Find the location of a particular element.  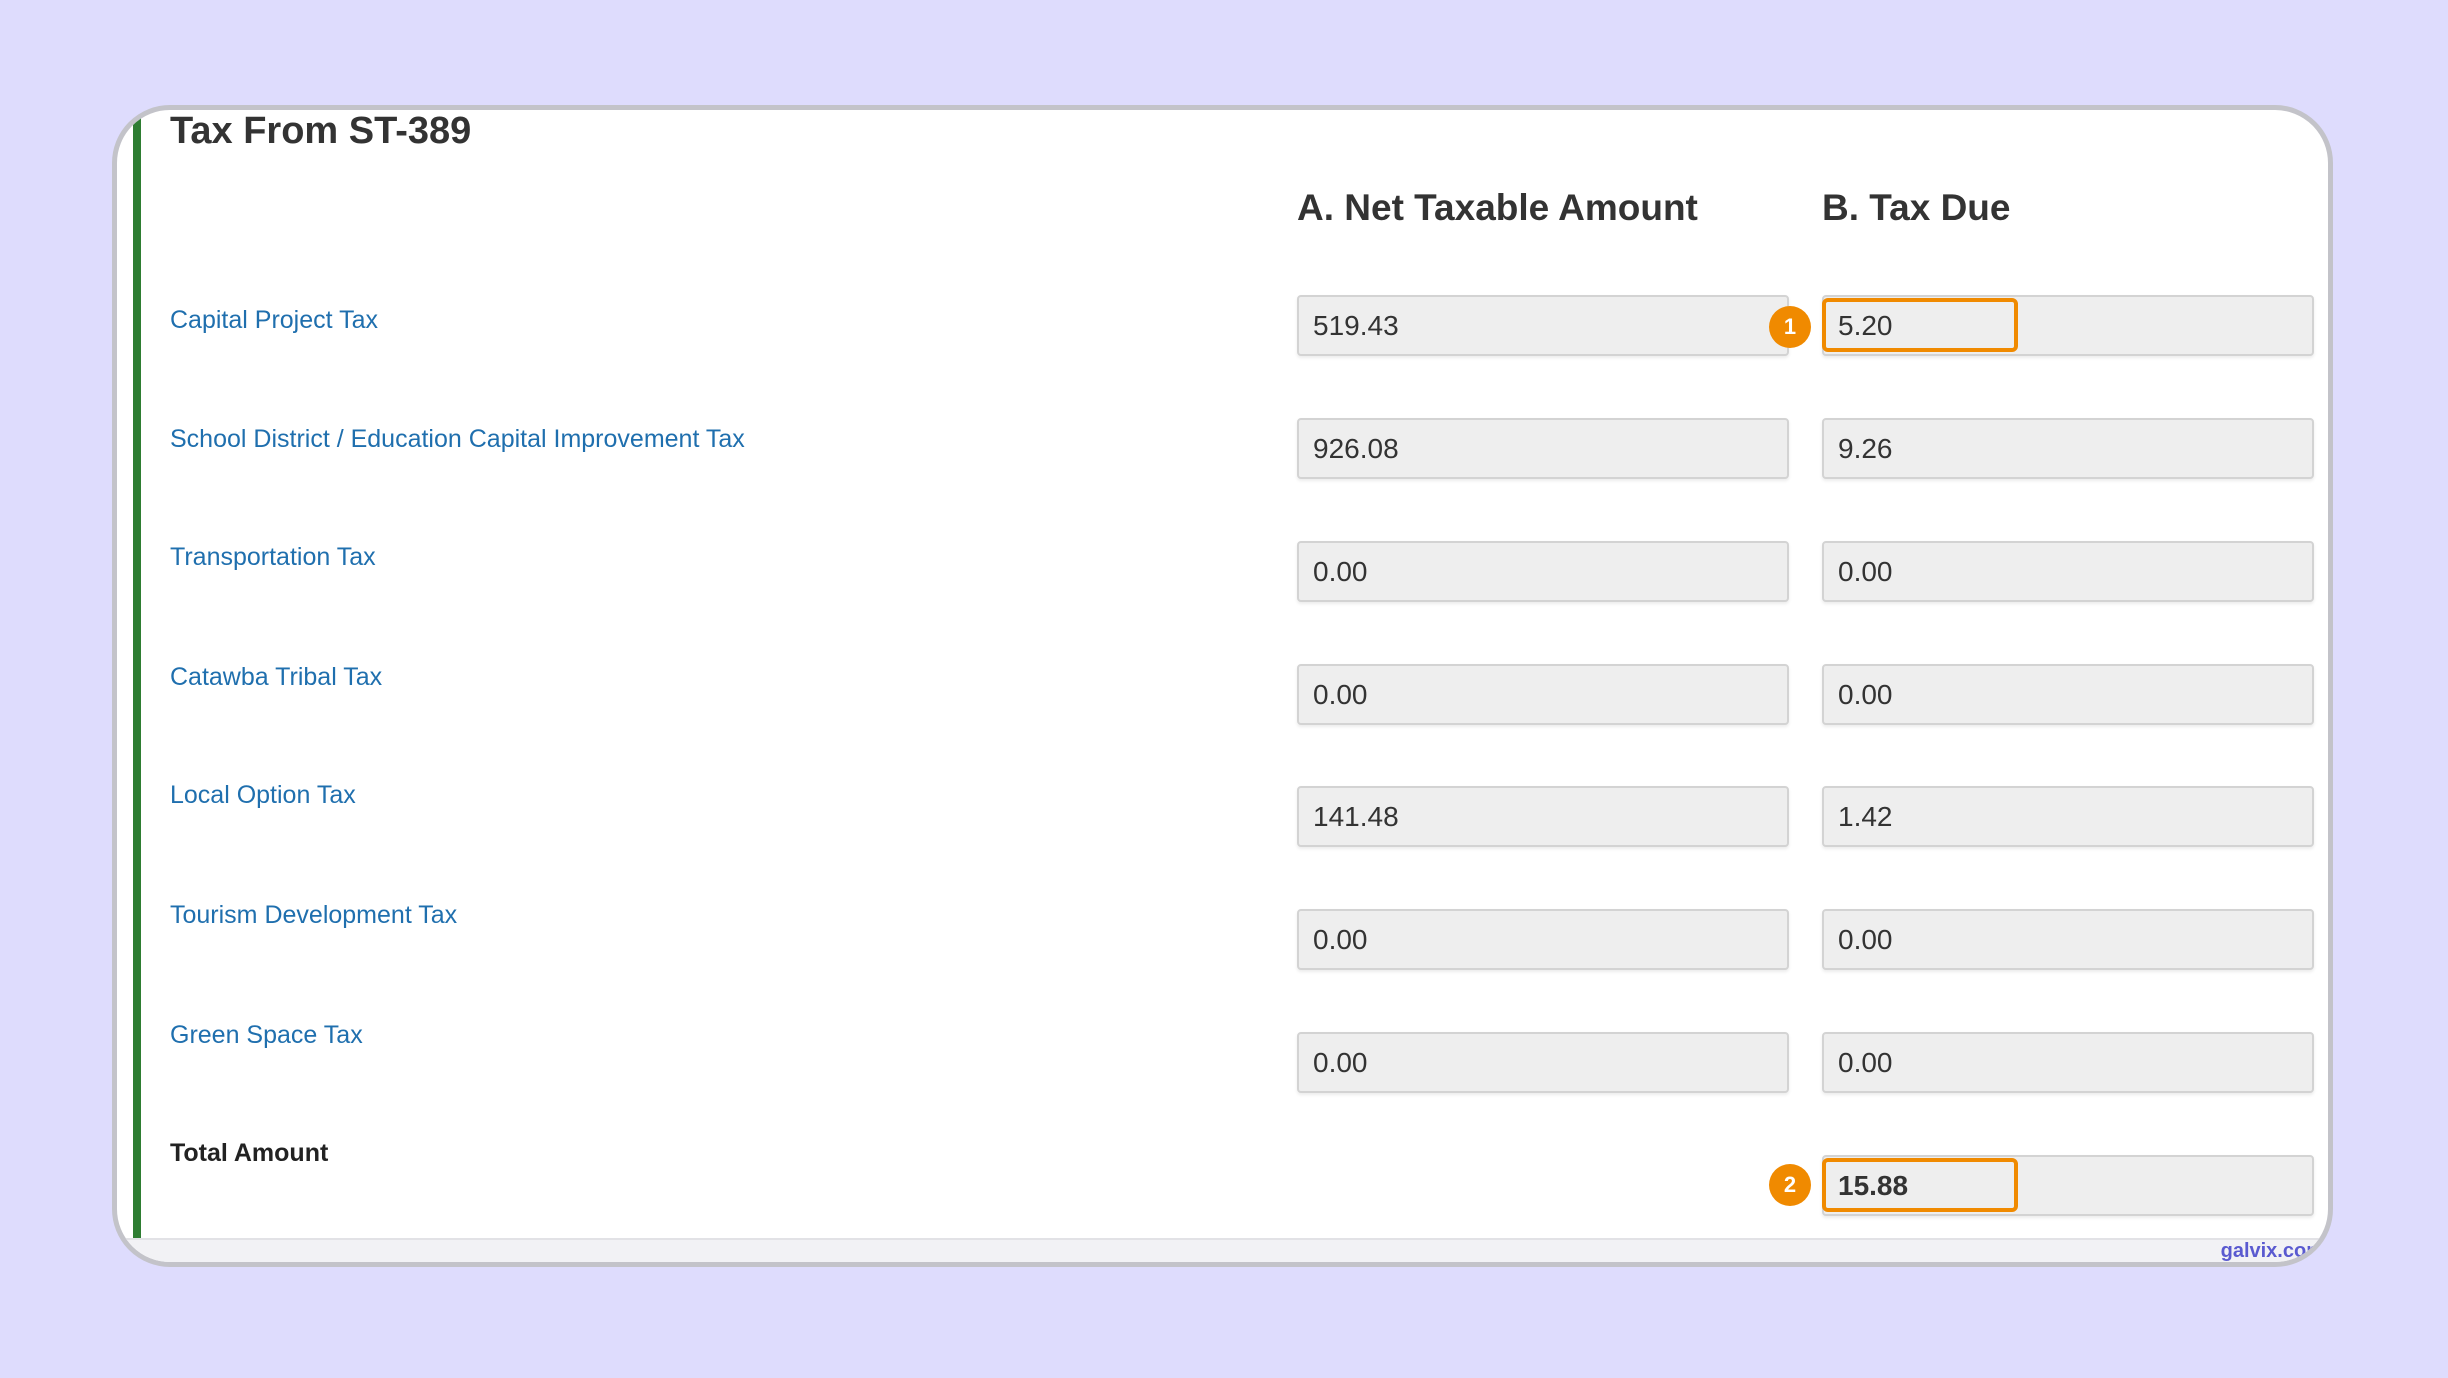

column-header-net-taxable: A. Net Taxable Amount is located at coordinates (1497, 207).